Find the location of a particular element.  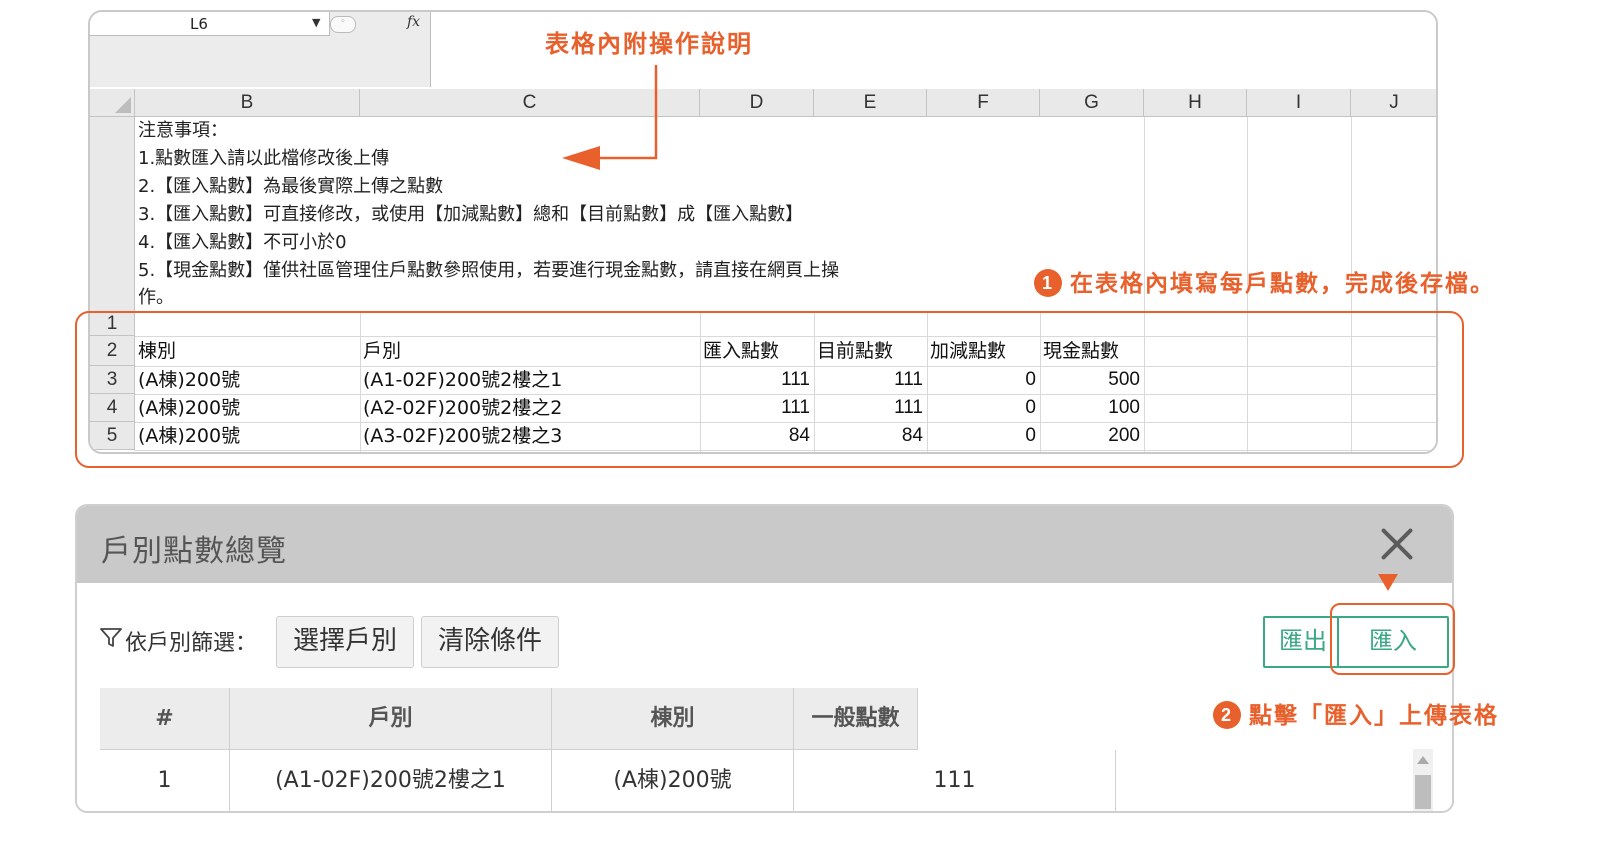

col-index-header: # is located at coordinates (165, 719).